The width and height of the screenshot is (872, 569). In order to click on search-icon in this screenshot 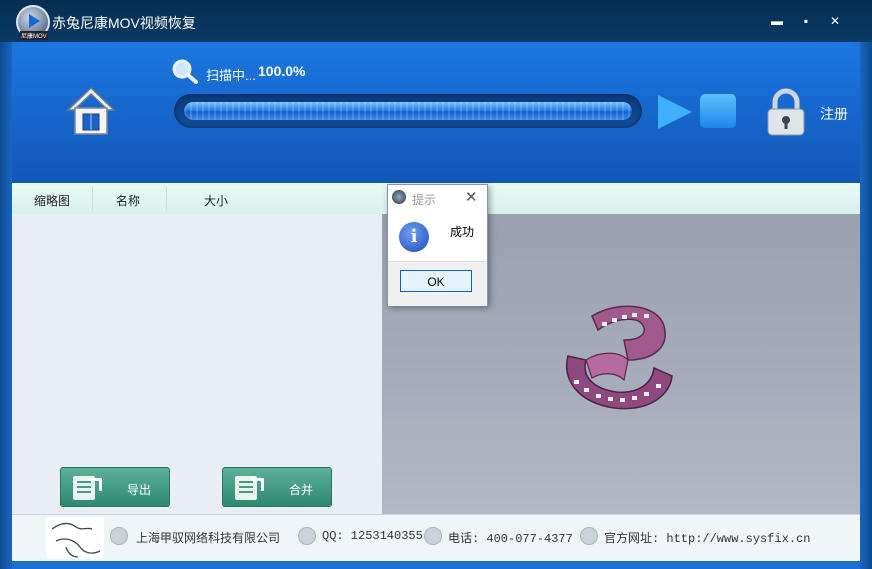, I will do `click(185, 71)`.